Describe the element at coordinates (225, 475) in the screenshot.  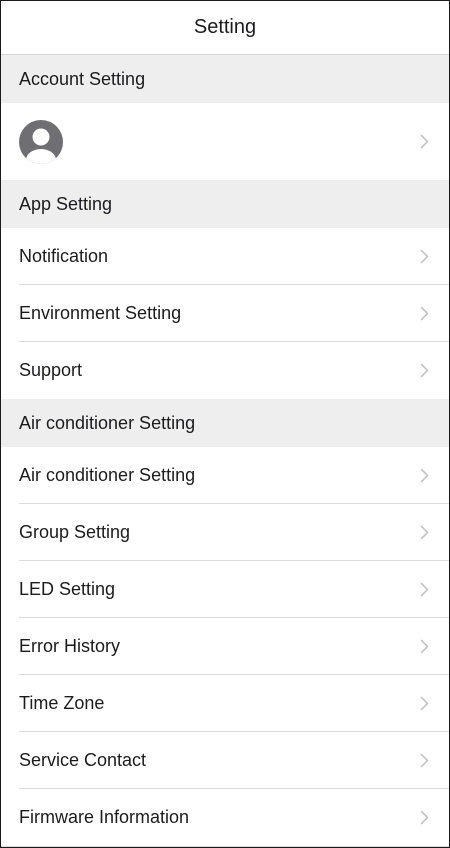
I see `settings-row-air-conditioner-setting: Air conditioner Setting` at that location.